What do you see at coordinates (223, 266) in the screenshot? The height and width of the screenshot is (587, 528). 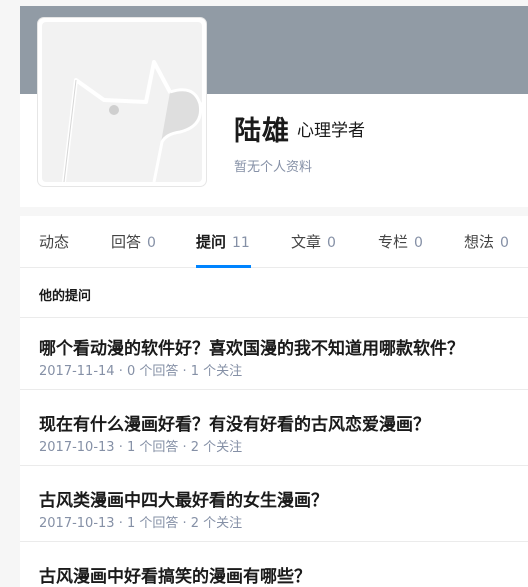 I see `active-tab-indicator` at bounding box center [223, 266].